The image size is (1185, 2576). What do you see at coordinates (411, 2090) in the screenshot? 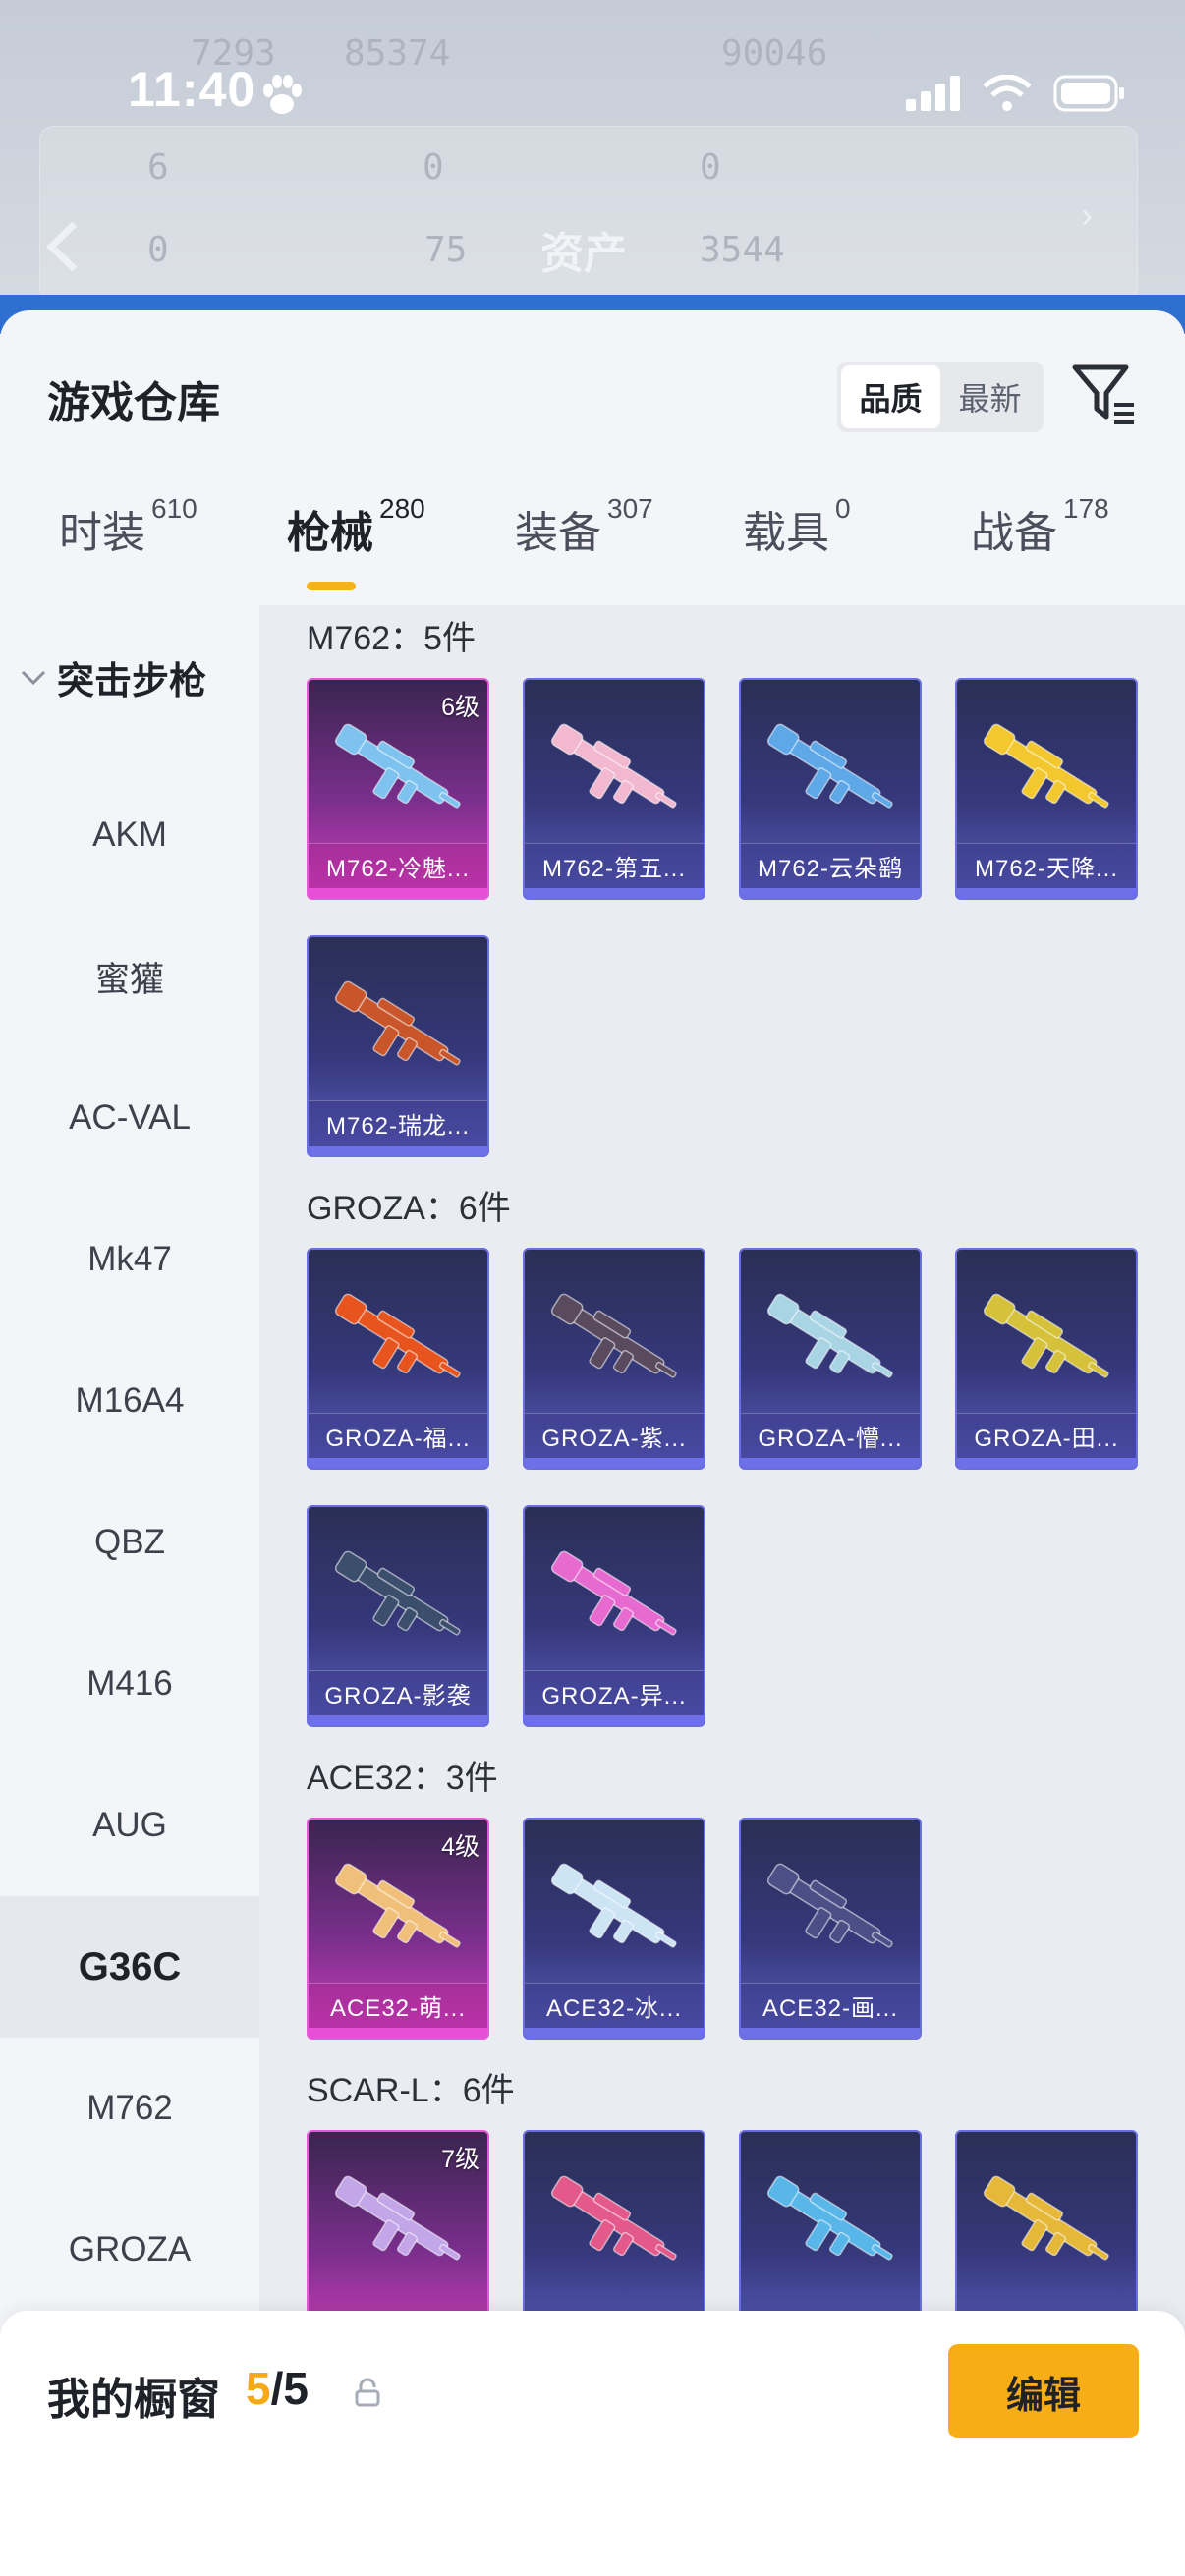
I see `group-title-scar-l: SCAR-L：6件` at bounding box center [411, 2090].